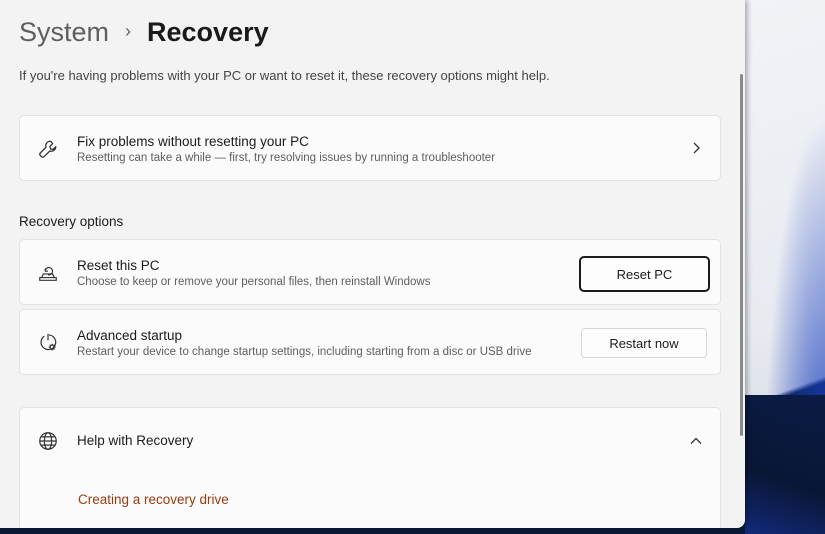  Describe the element at coordinates (48, 273) in the screenshot. I see `reset-pc-icon` at that location.